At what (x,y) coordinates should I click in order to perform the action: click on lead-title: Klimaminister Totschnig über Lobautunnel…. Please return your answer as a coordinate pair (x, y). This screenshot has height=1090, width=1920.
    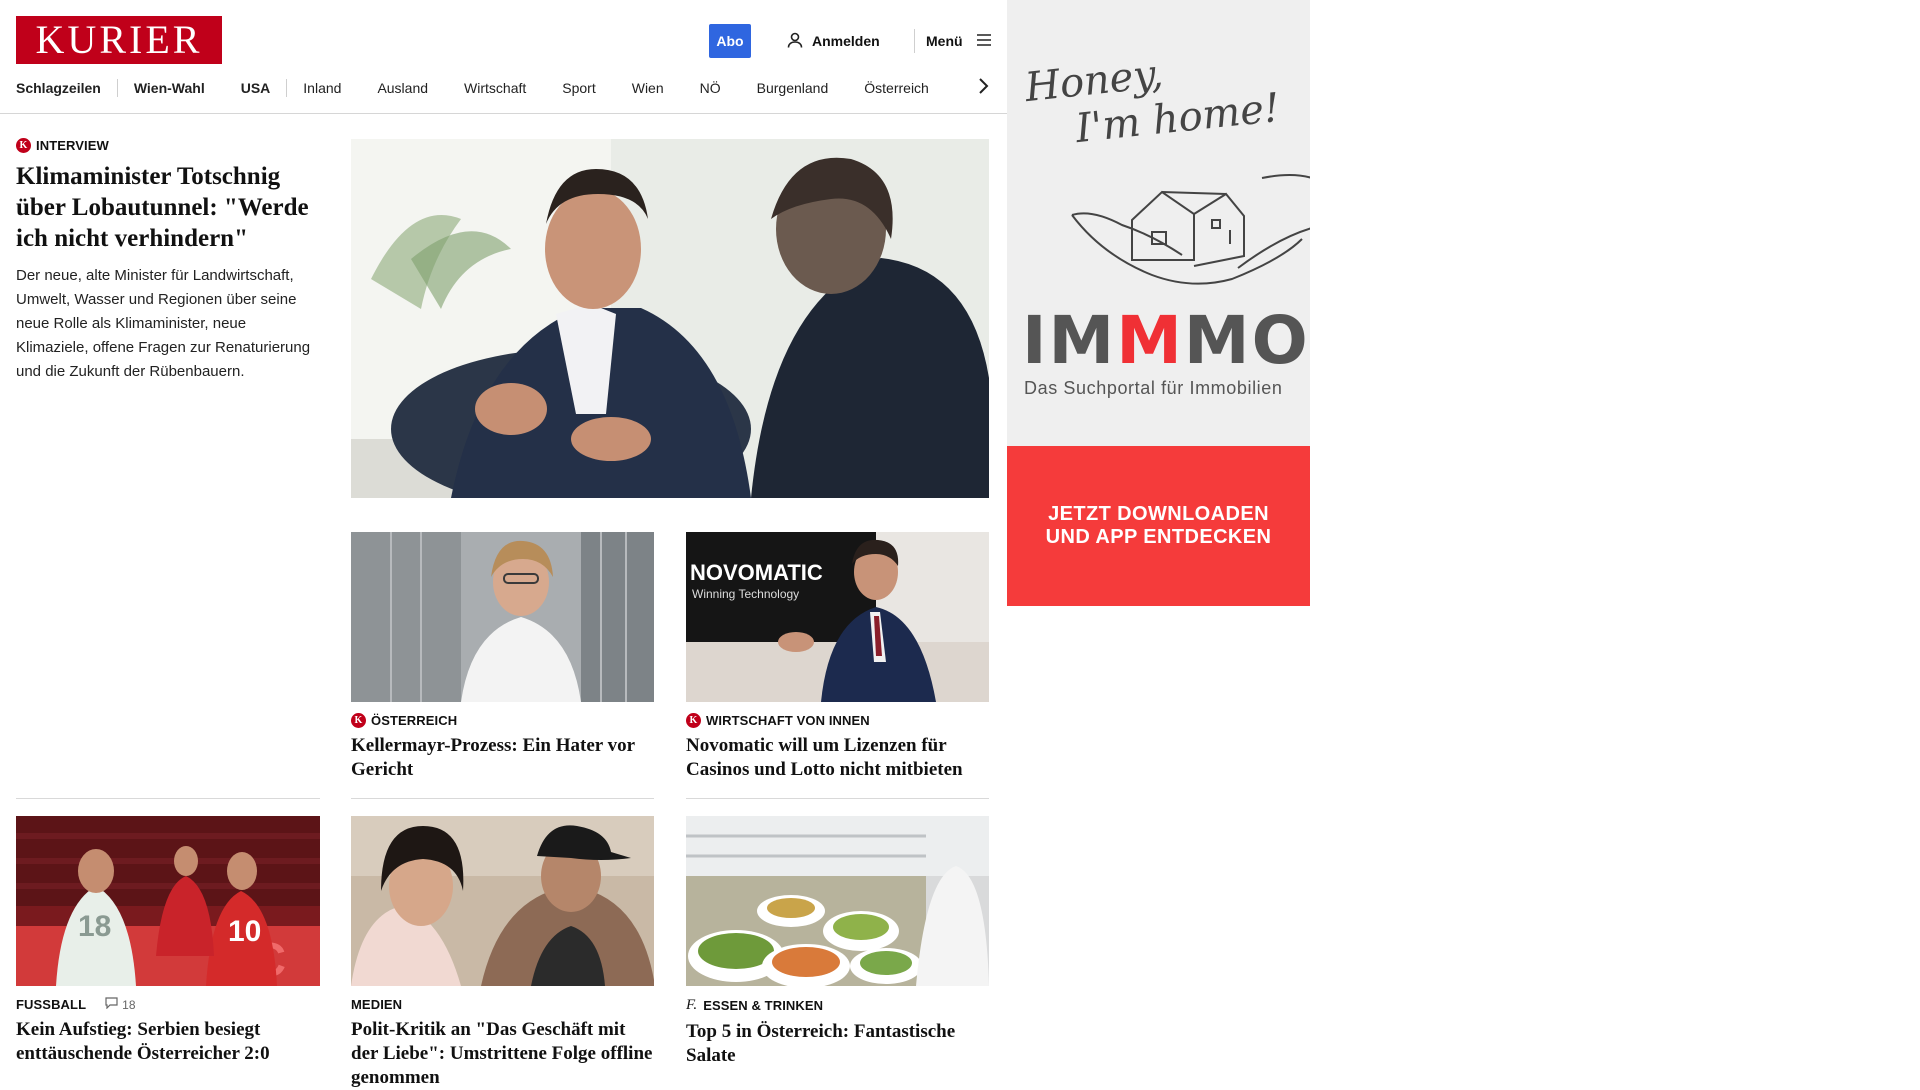
    Looking at the image, I should click on (168, 207).